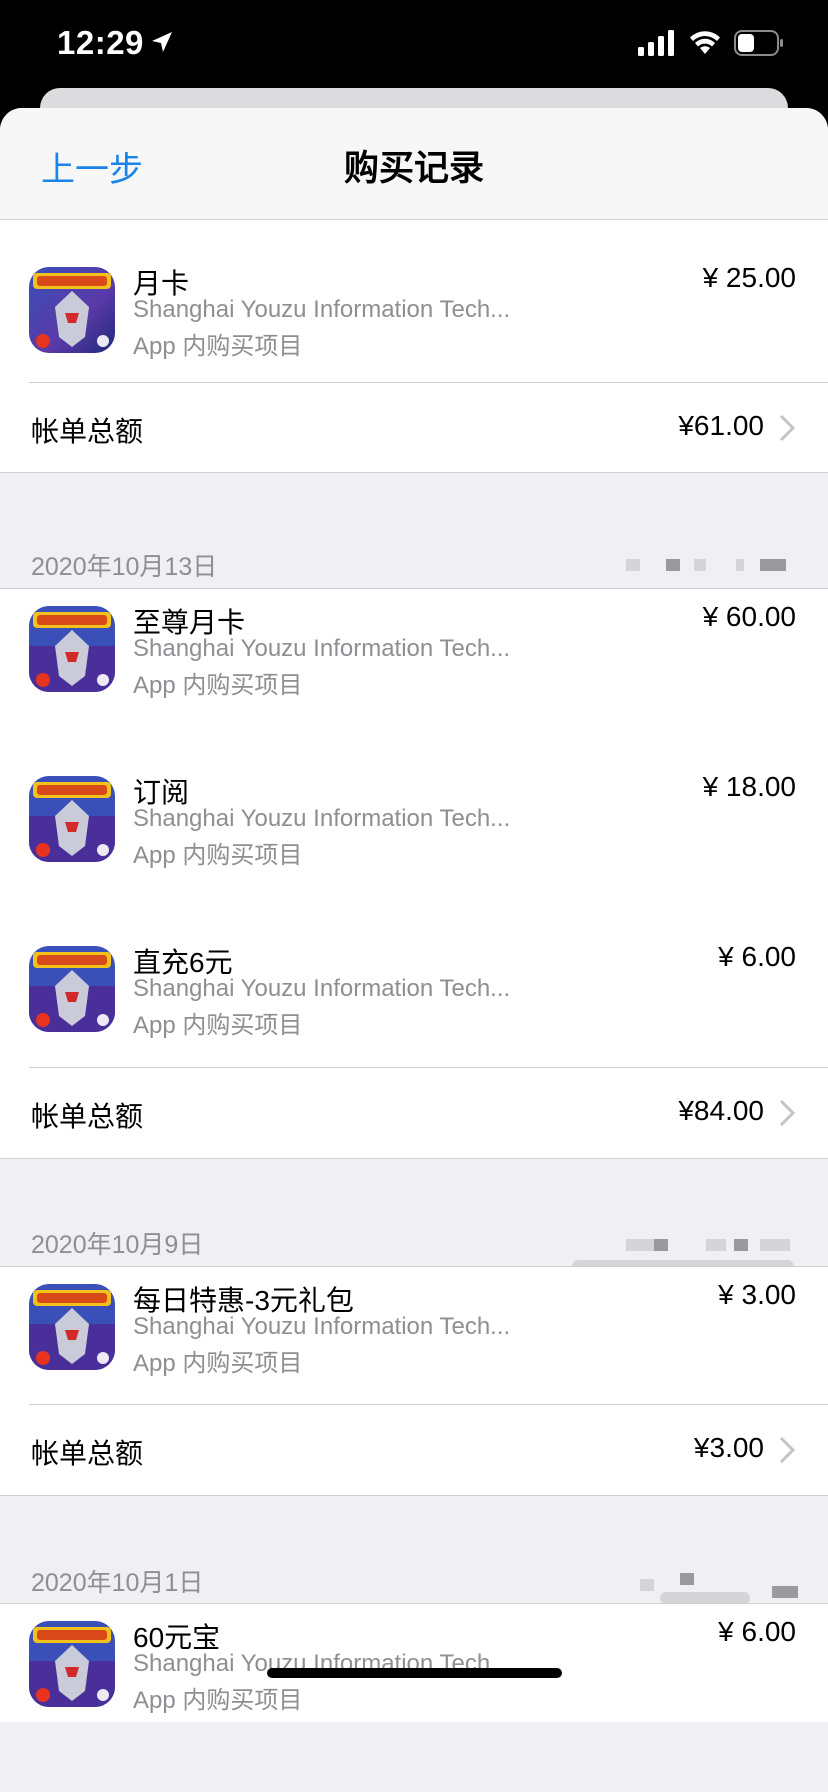 The width and height of the screenshot is (828, 1792). I want to click on bill-total-row: 帐单总额 ¥3.00, so click(428, 1449).